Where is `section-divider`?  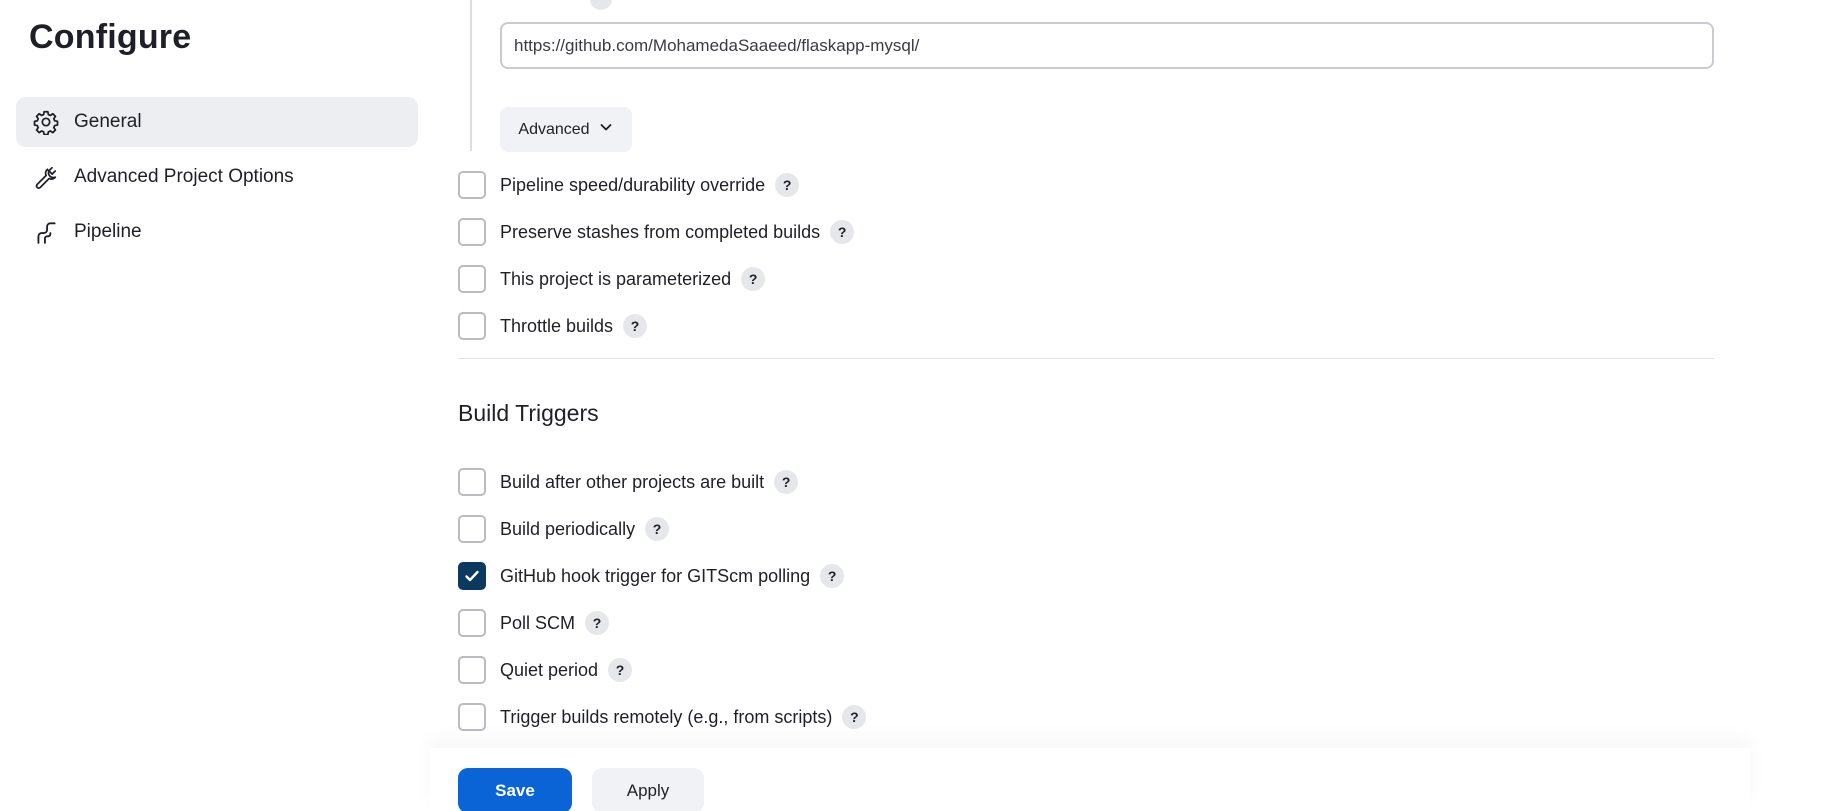
section-divider is located at coordinates (1086, 358).